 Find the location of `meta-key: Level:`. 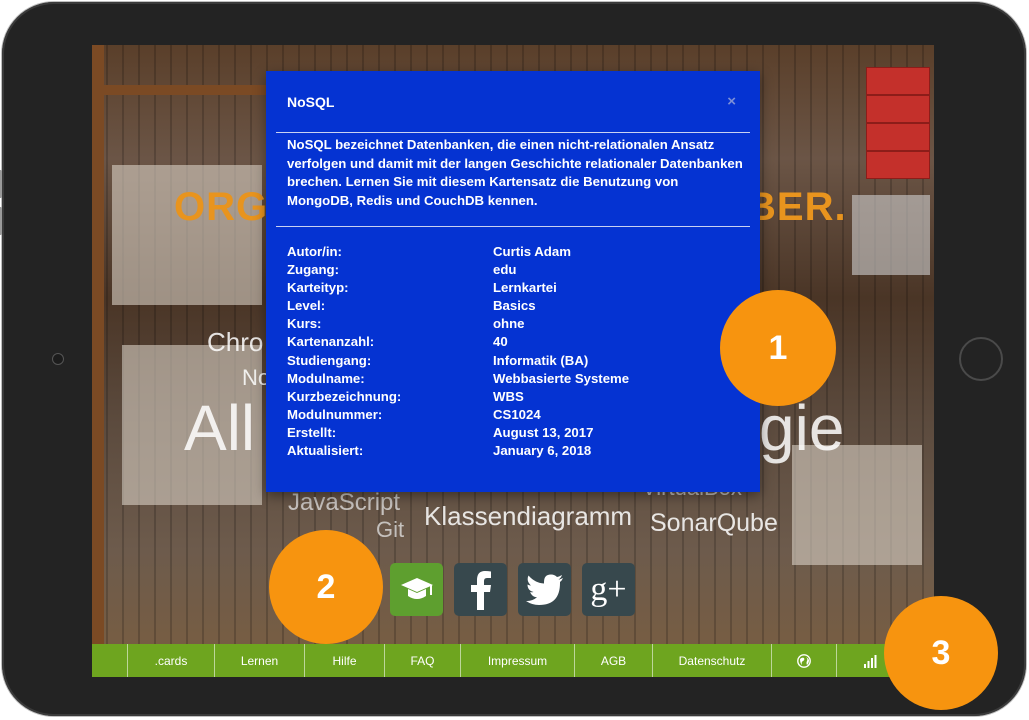

meta-key: Level: is located at coordinates (306, 306).